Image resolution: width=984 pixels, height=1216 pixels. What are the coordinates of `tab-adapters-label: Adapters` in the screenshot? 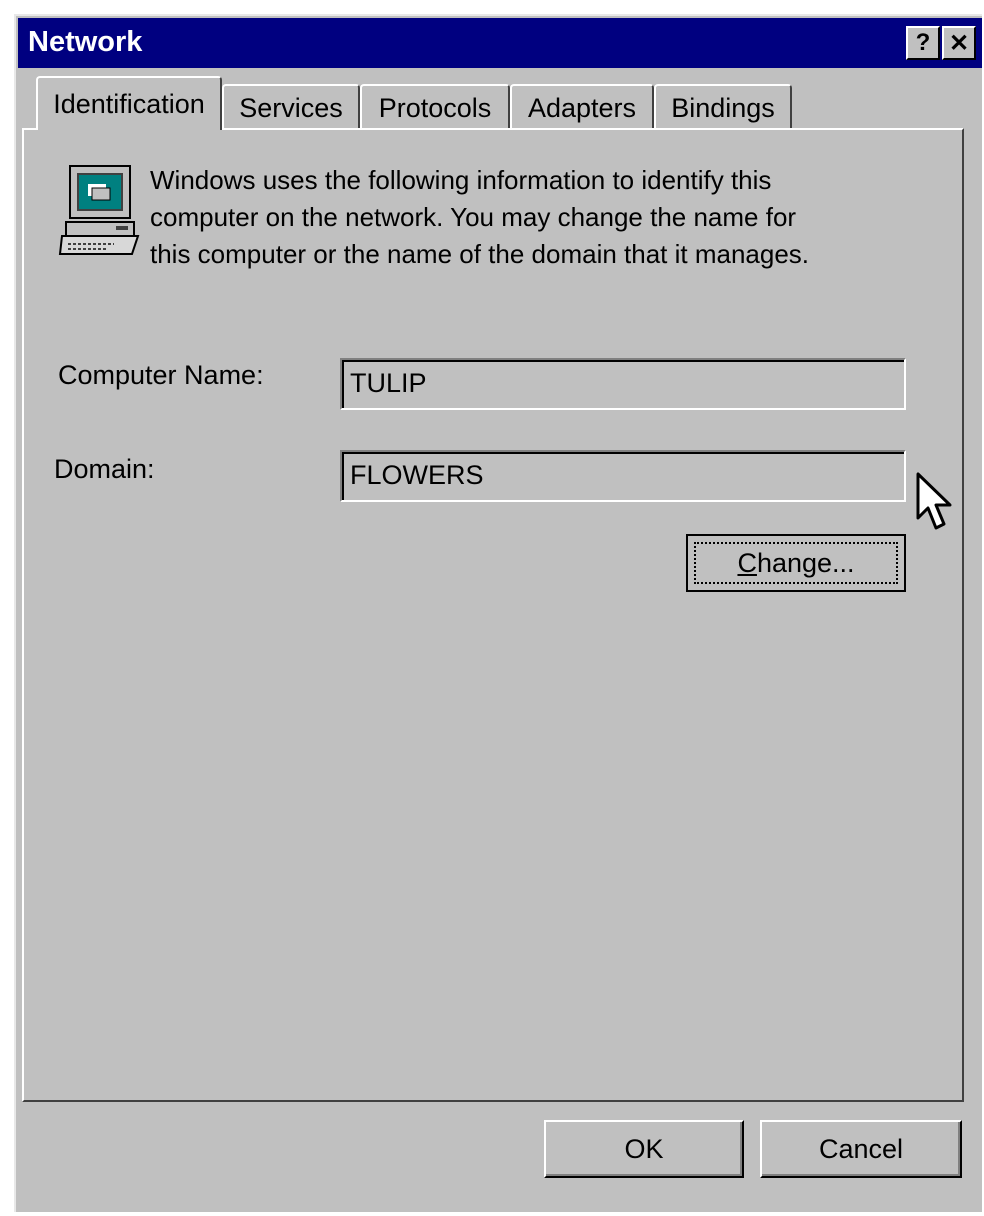 It's located at (582, 107).